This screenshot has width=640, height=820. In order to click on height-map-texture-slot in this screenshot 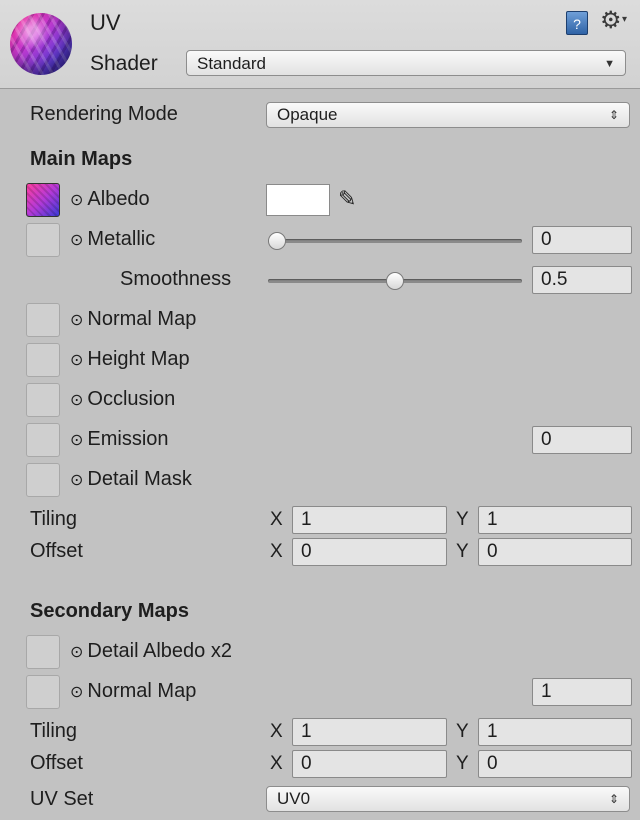, I will do `click(43, 360)`.